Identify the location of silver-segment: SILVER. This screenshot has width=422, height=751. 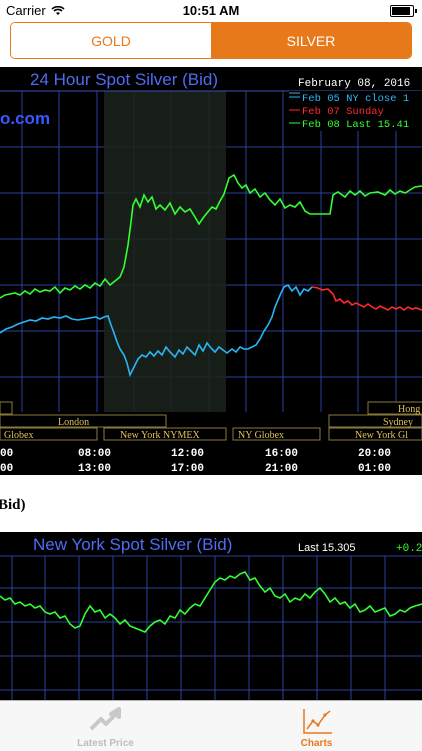
(311, 40).